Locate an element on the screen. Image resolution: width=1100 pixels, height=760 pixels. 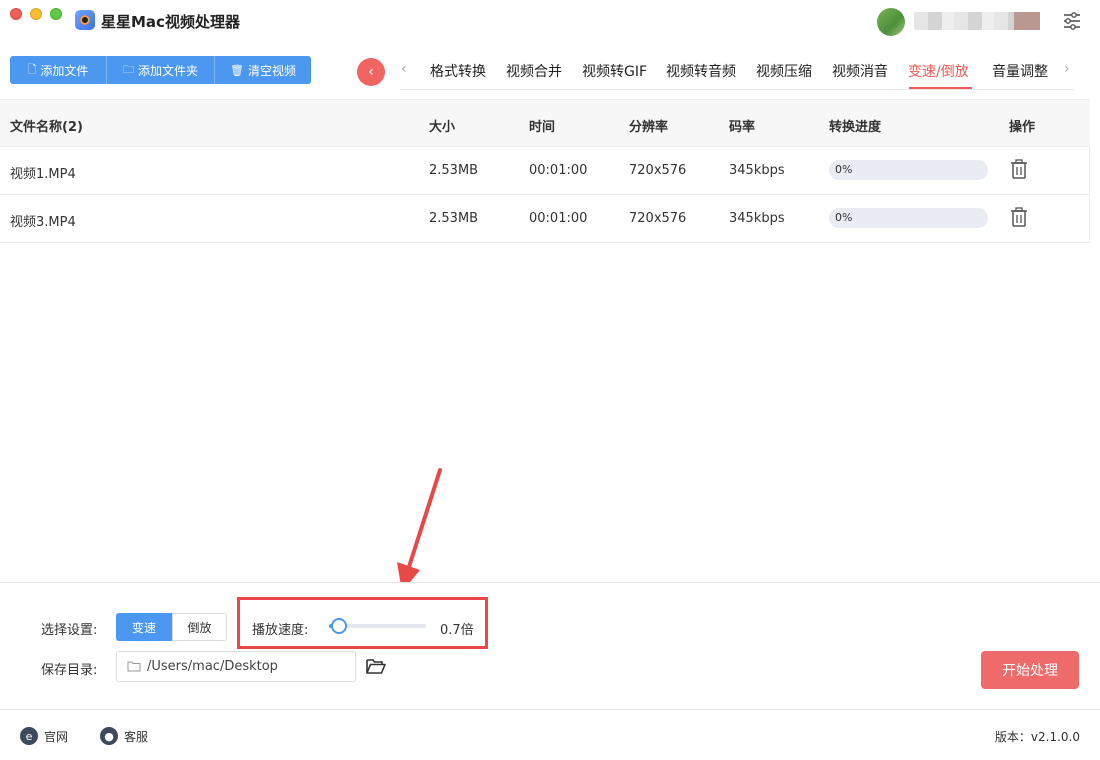
collapse-toggle-button: ‹ is located at coordinates (371, 72).